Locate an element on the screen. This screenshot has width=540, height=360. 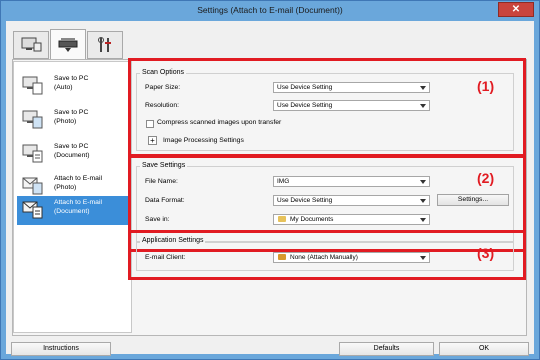
tab-scan-from-computer is located at coordinates (31, 45).